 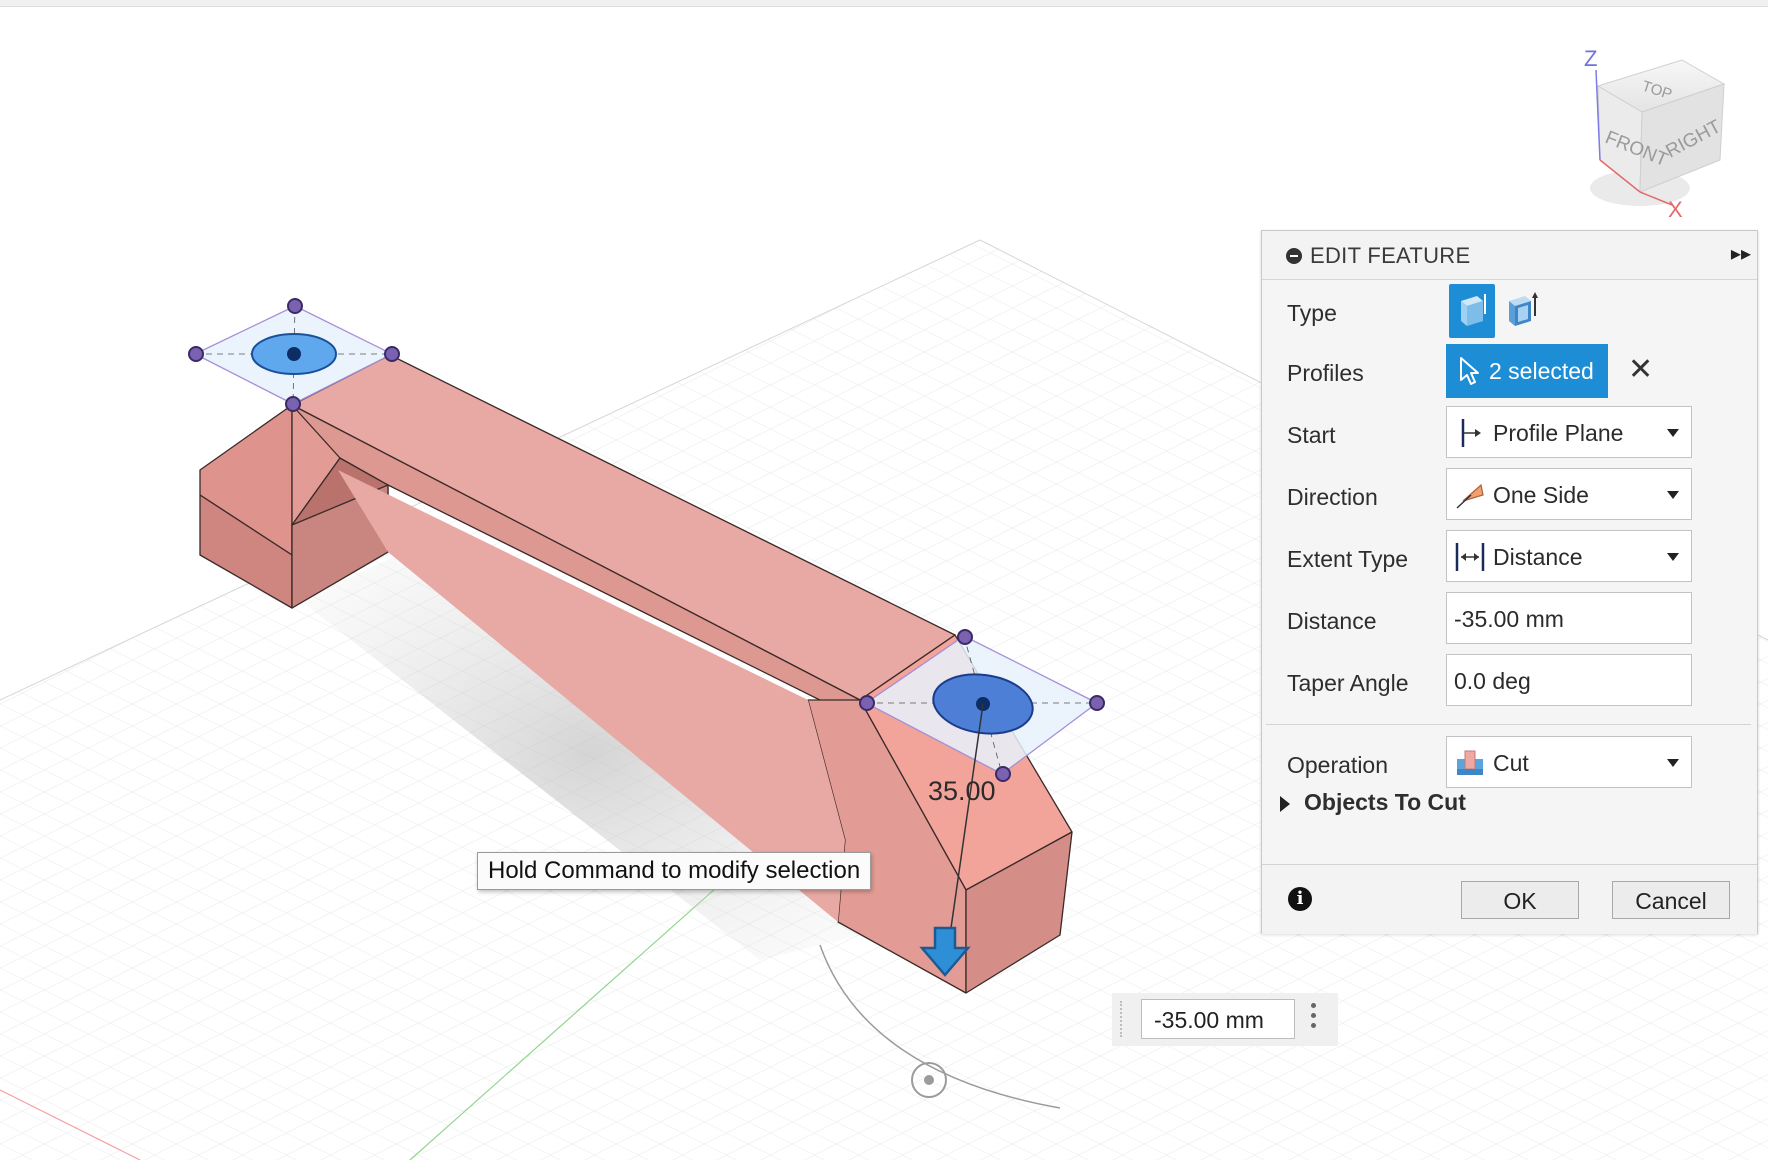 What do you see at coordinates (1294, 256) in the screenshot?
I see `collapse-icon` at bounding box center [1294, 256].